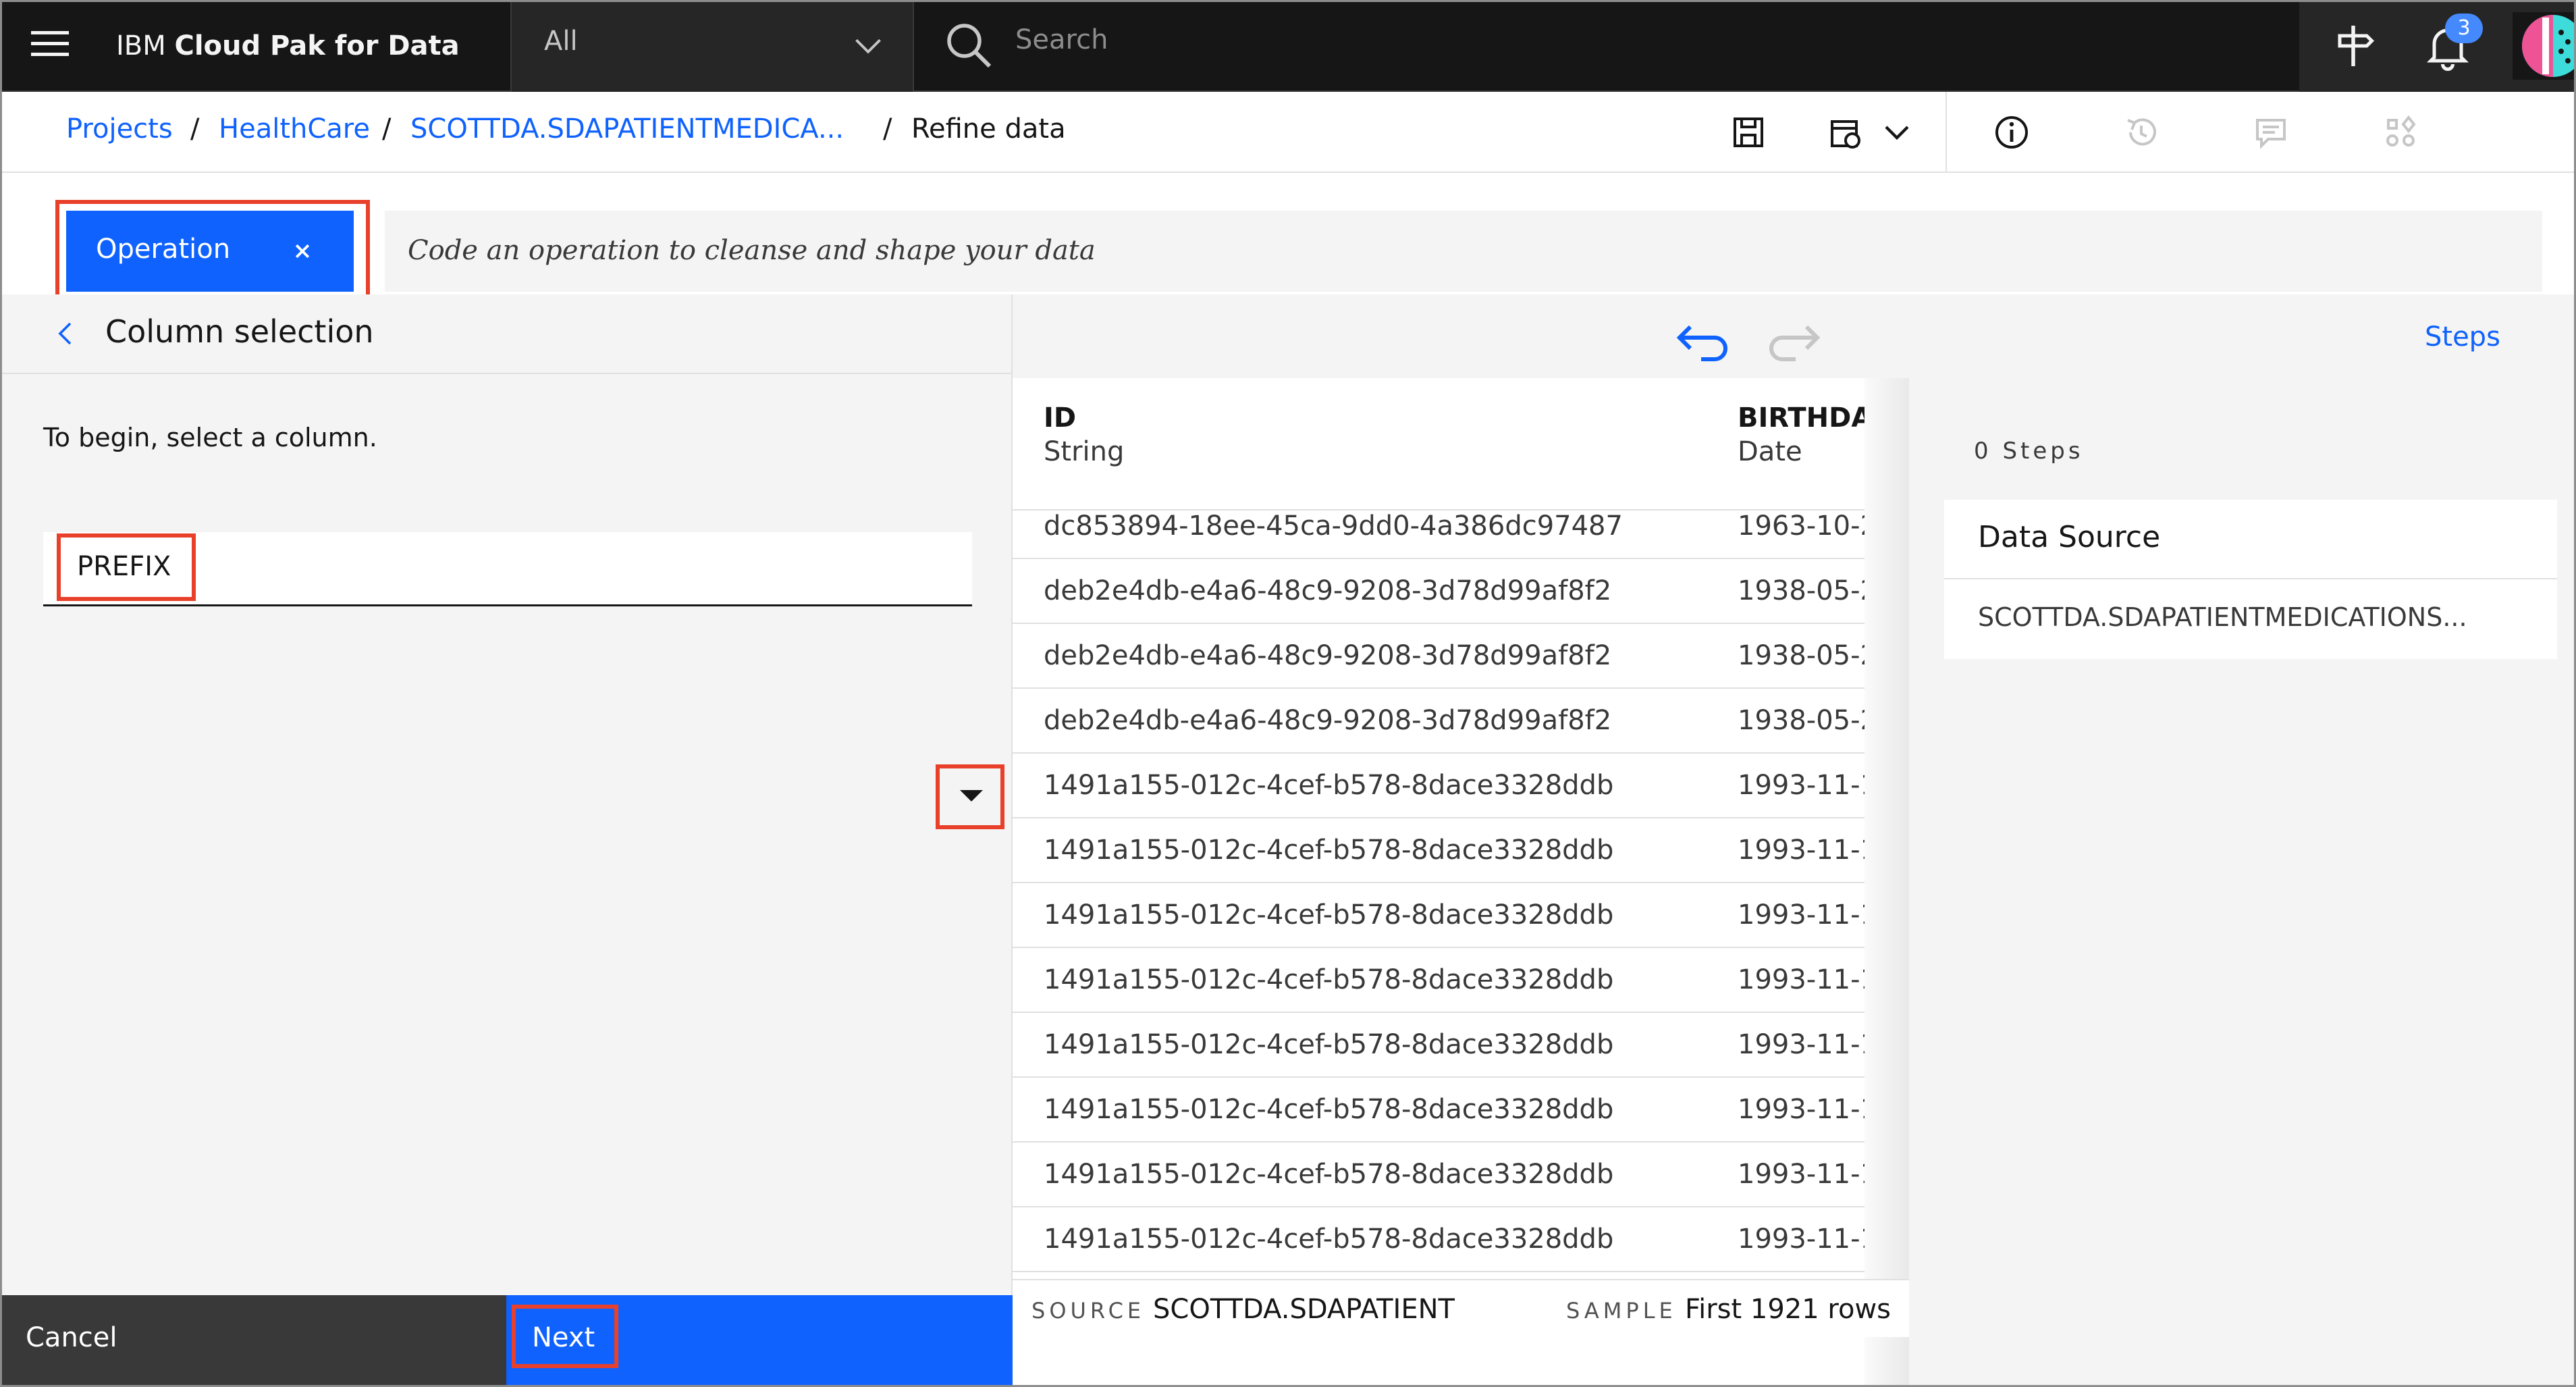 This screenshot has width=2576, height=1387. I want to click on menu-icon, so click(50, 46).